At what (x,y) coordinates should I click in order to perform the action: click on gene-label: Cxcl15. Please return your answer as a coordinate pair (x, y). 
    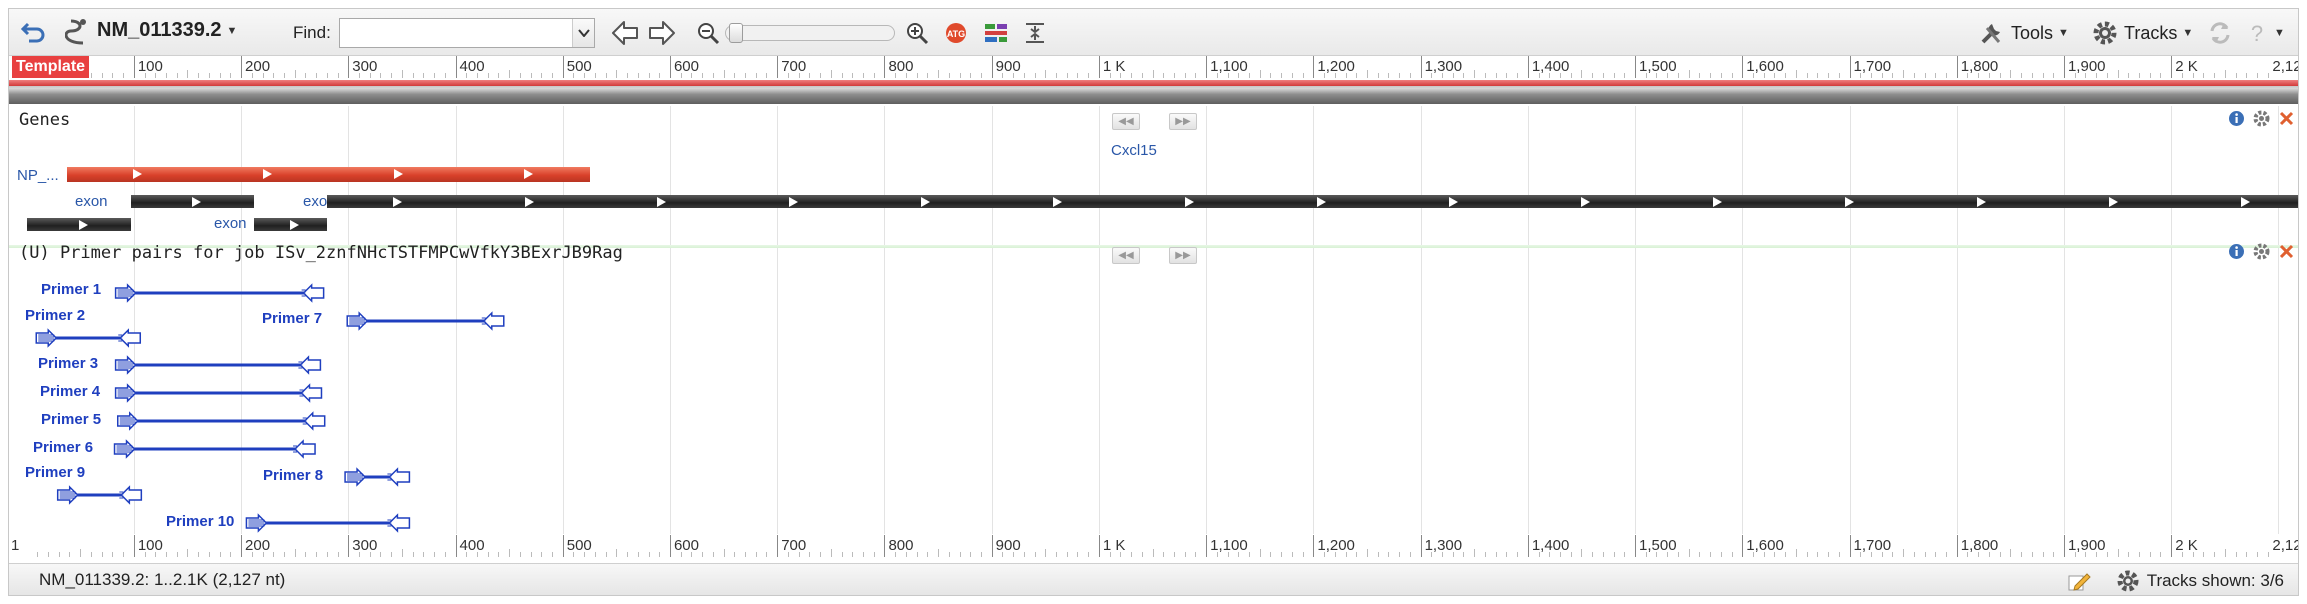
    Looking at the image, I should click on (1134, 150).